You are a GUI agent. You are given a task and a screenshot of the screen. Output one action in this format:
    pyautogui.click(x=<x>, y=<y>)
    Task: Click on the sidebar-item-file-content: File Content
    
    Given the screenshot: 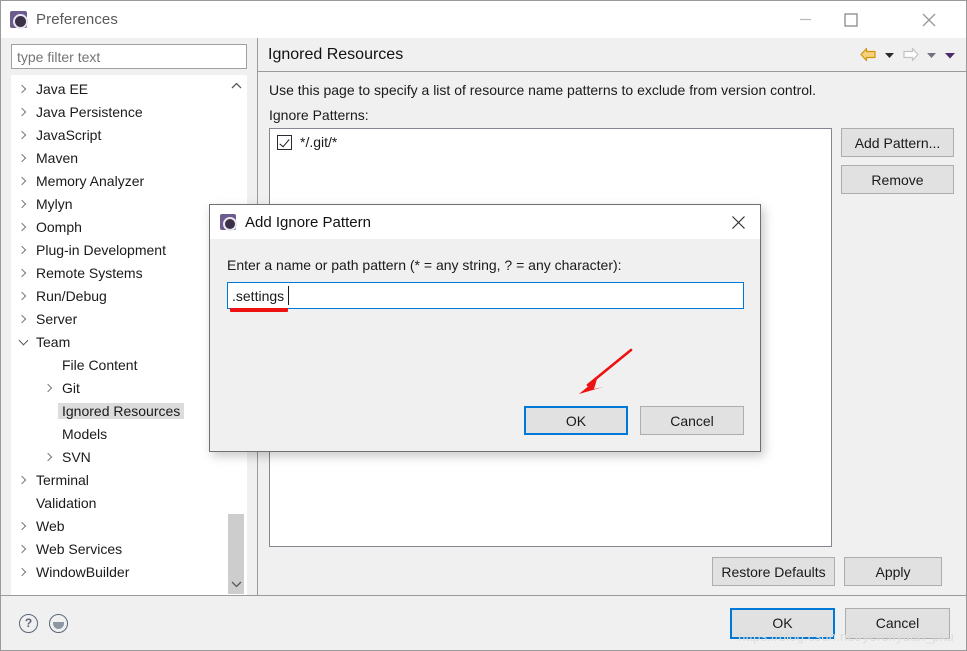 What is the action you would take?
    pyautogui.click(x=119, y=364)
    